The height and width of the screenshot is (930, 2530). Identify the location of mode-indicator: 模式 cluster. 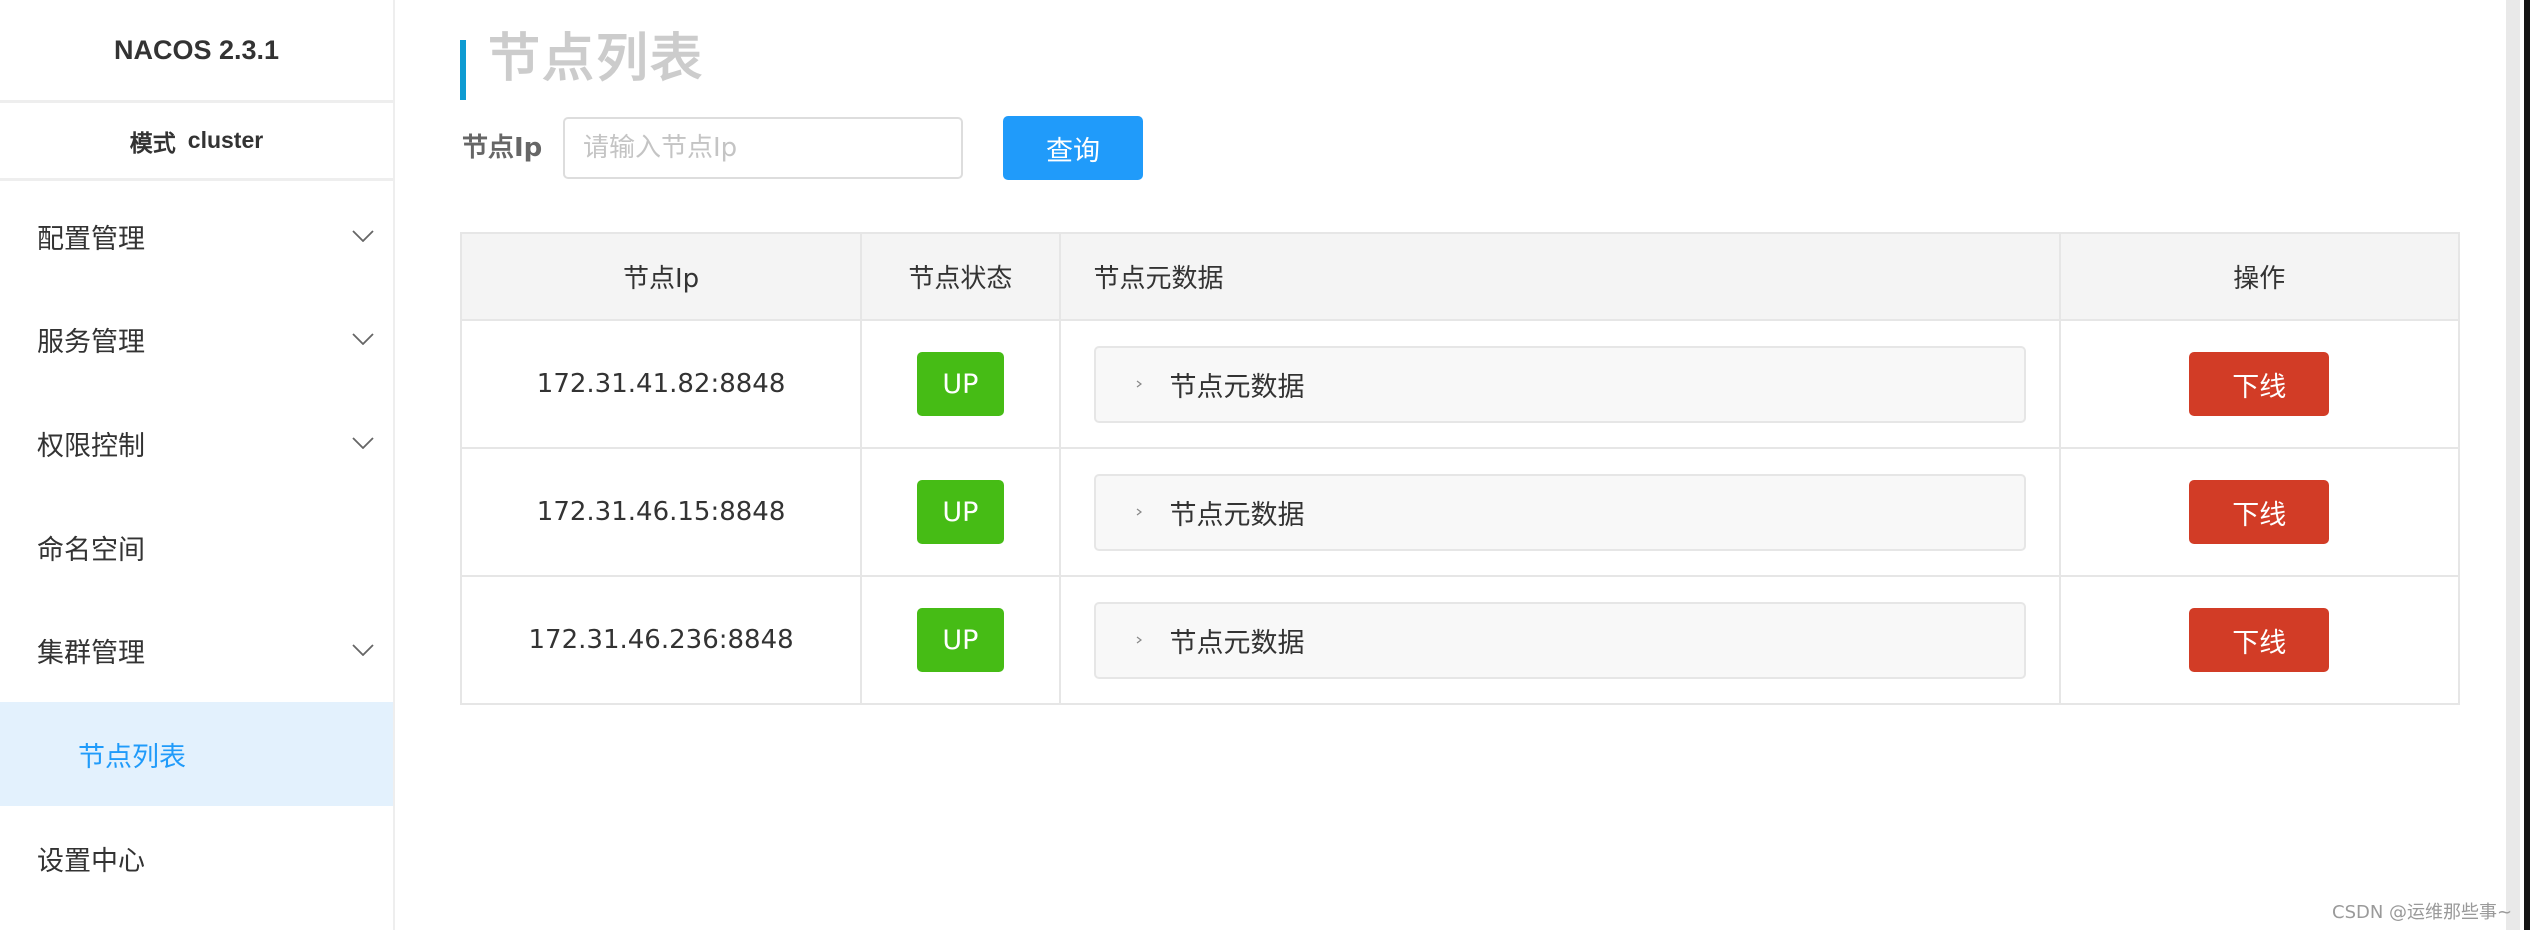
(196, 142).